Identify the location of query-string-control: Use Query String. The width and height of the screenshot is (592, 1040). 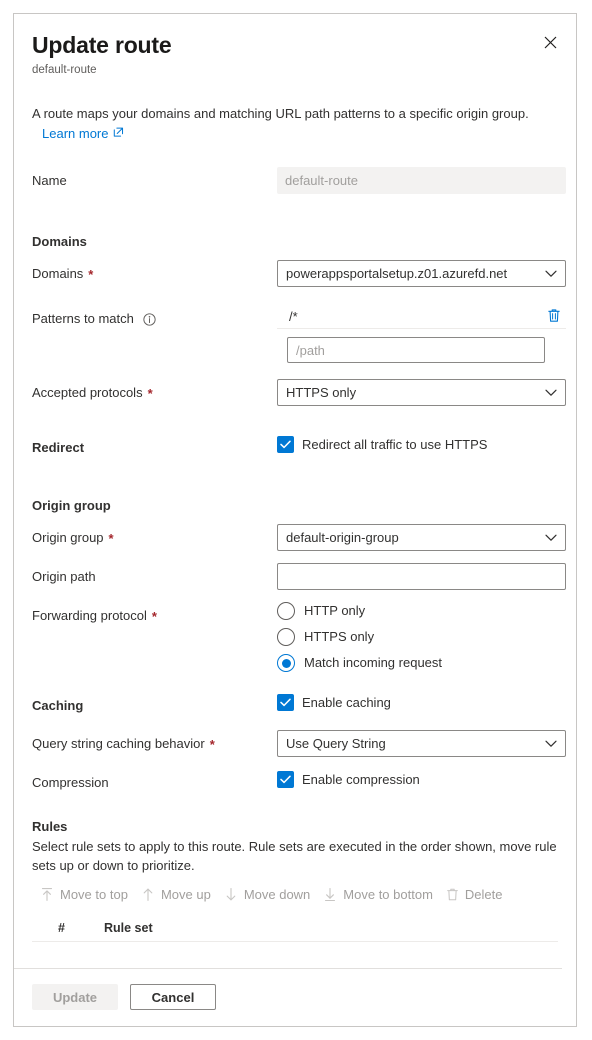
(421, 743).